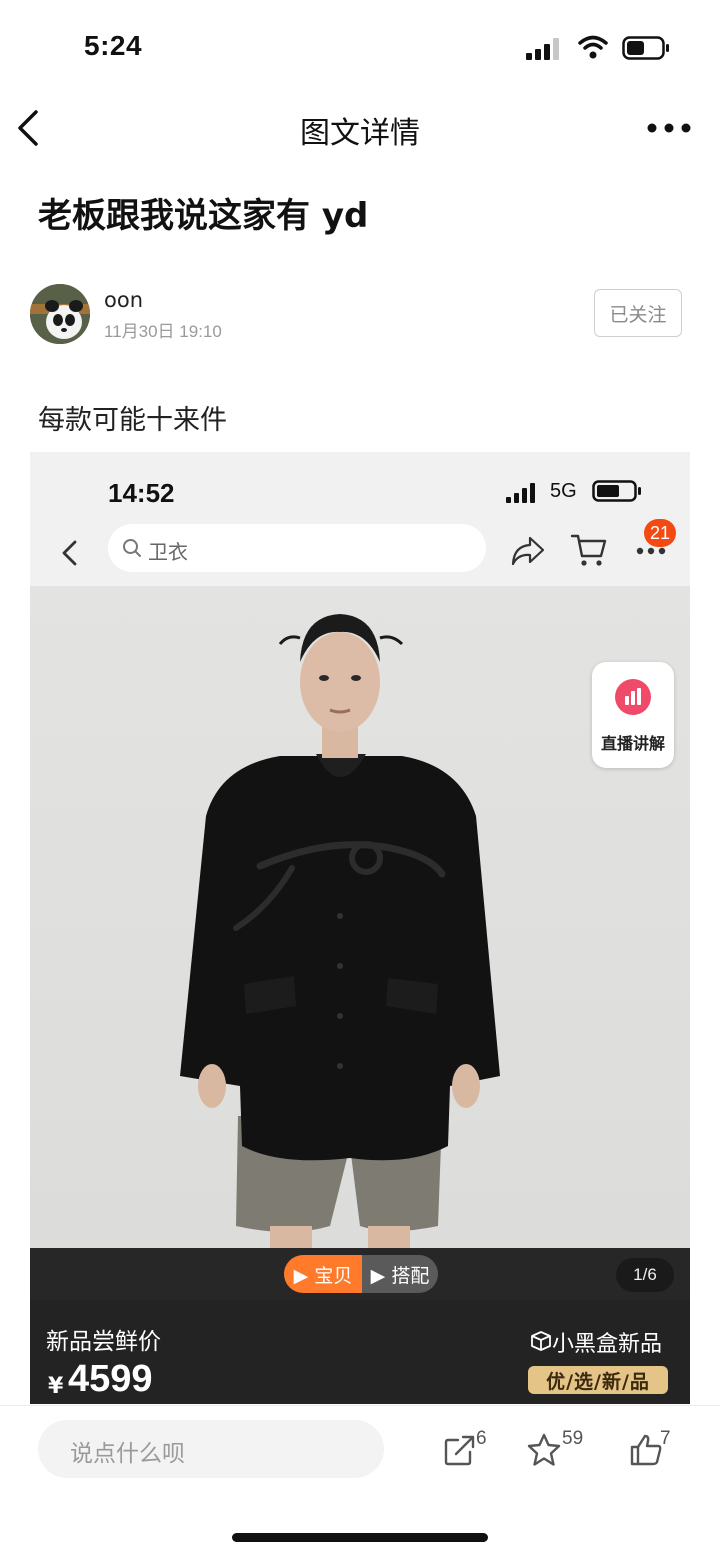  Describe the element at coordinates (168, 552) in the screenshot. I see `embedded-search-text: 卫衣` at that location.